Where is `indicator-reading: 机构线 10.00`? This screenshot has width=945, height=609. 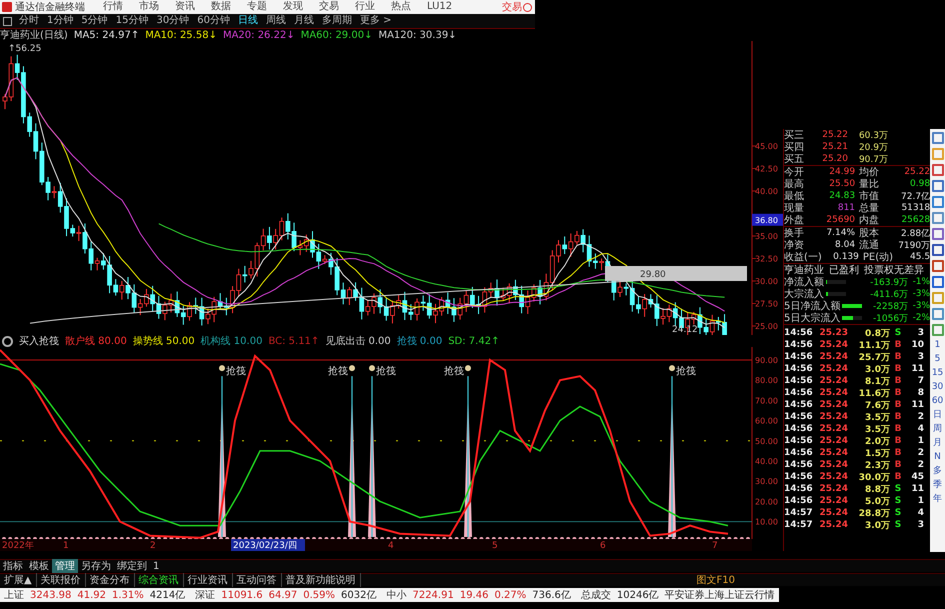 indicator-reading: 机构线 10.00 is located at coordinates (231, 341).